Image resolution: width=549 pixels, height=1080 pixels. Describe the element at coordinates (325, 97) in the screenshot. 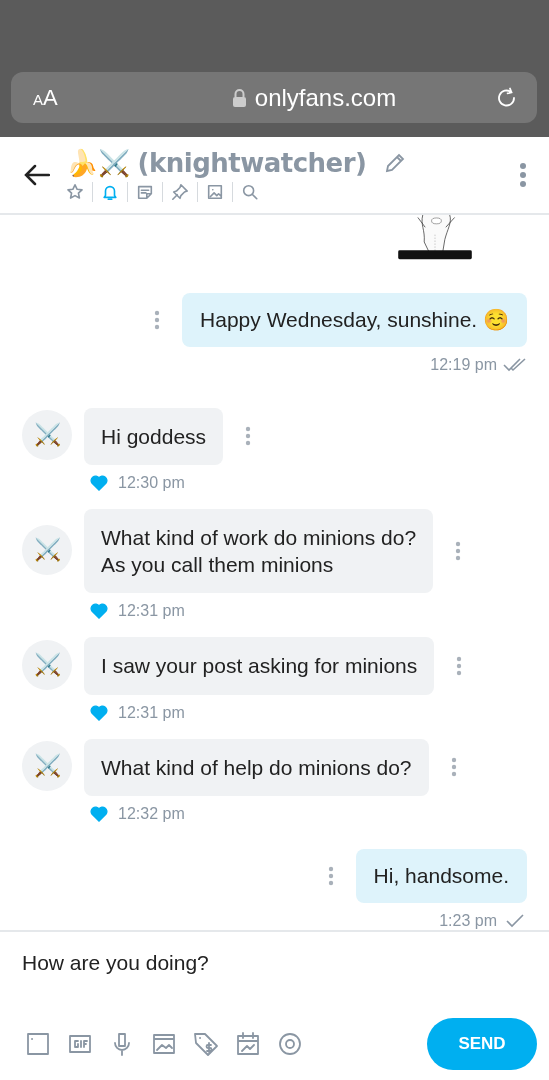

I see `url-text: onlyfans.com` at that location.